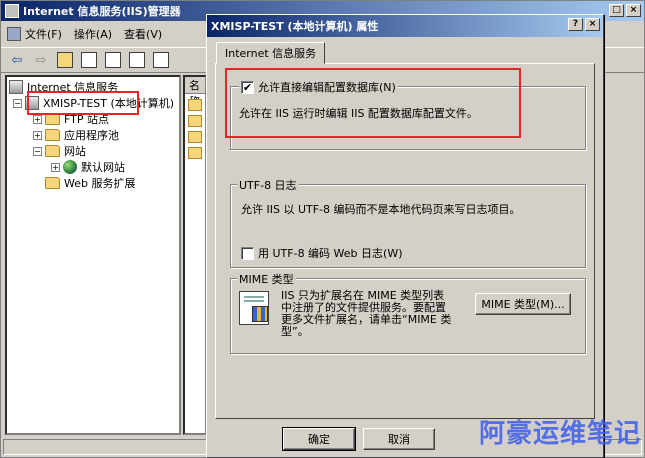 The image size is (645, 458). What do you see at coordinates (43, 34) in the screenshot?
I see `menu-file: 文件(F)` at bounding box center [43, 34].